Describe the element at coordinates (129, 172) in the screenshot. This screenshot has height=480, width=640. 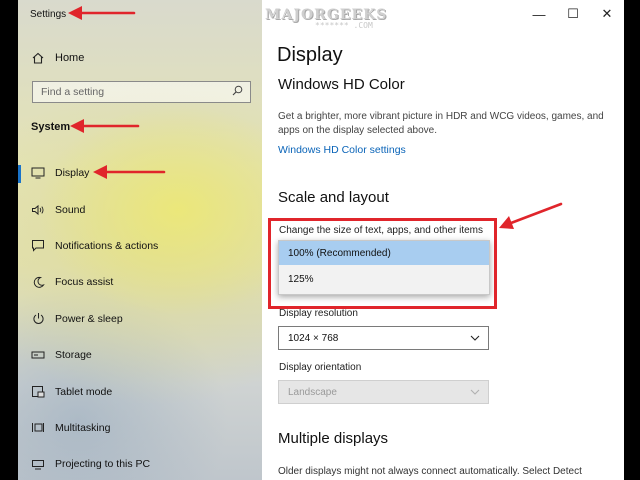
I see `arrow-to-display` at that location.